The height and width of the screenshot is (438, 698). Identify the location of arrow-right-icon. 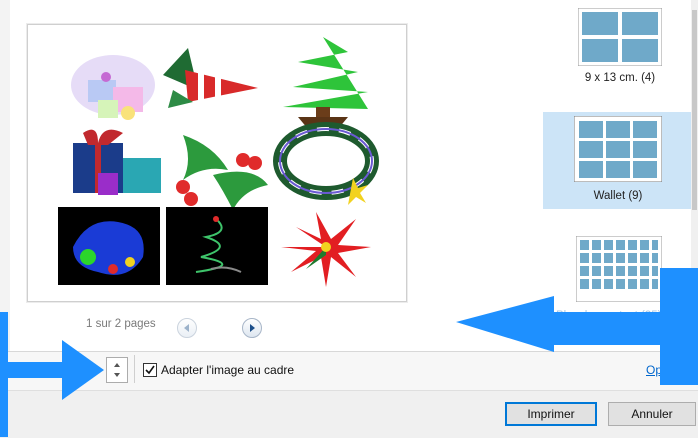
(52, 370).